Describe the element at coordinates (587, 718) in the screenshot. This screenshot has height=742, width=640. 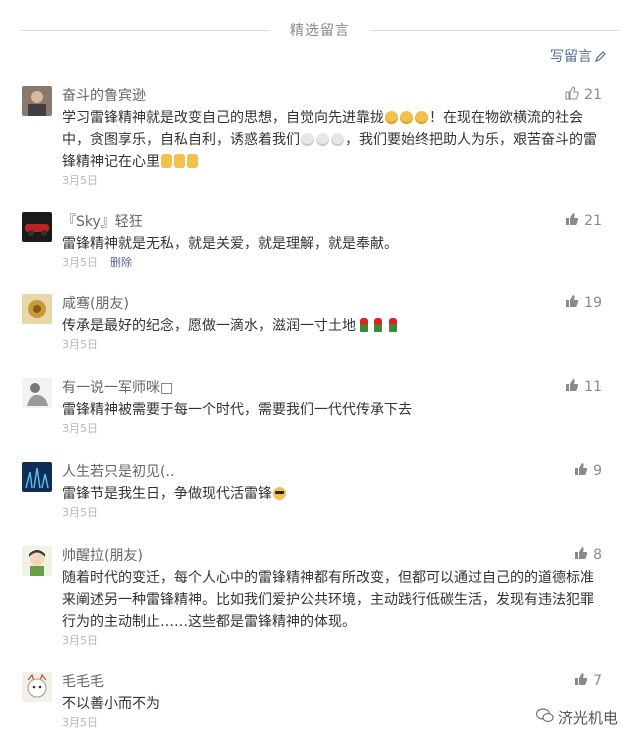
I see `watermark-text: 济光机电` at that location.